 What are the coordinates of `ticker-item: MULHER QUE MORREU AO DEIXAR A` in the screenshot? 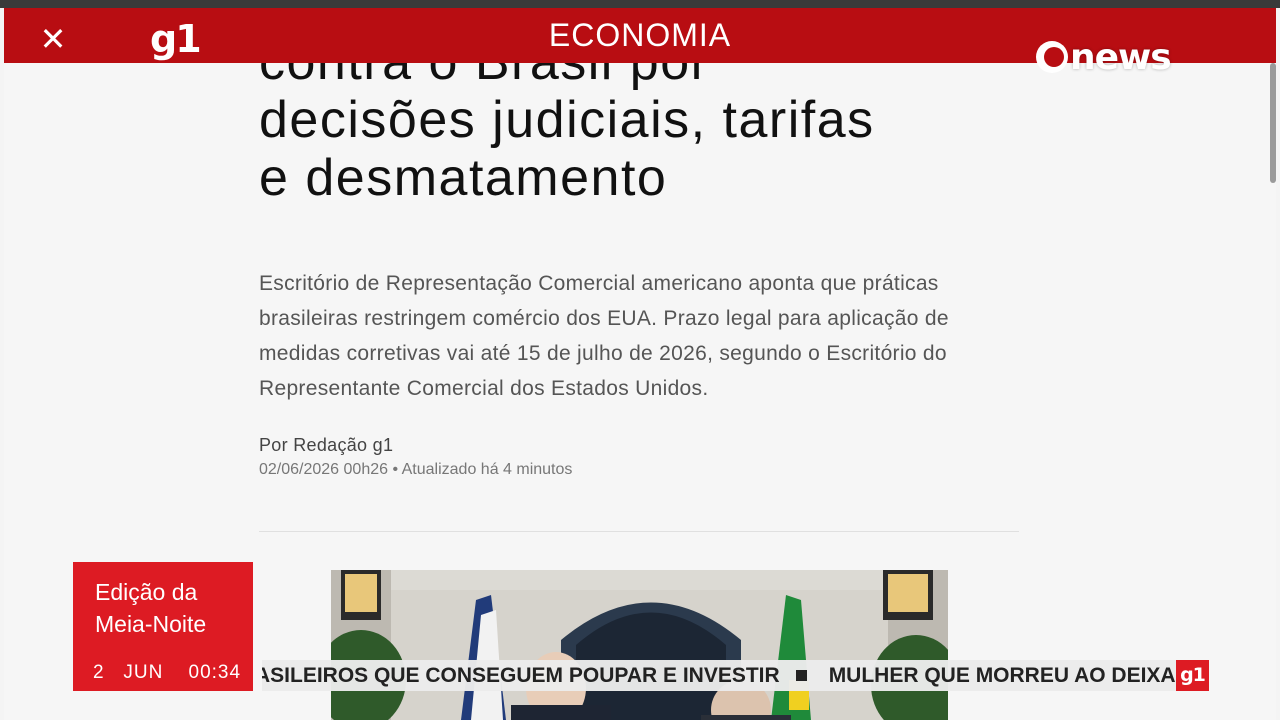 It's located at (1002, 675).